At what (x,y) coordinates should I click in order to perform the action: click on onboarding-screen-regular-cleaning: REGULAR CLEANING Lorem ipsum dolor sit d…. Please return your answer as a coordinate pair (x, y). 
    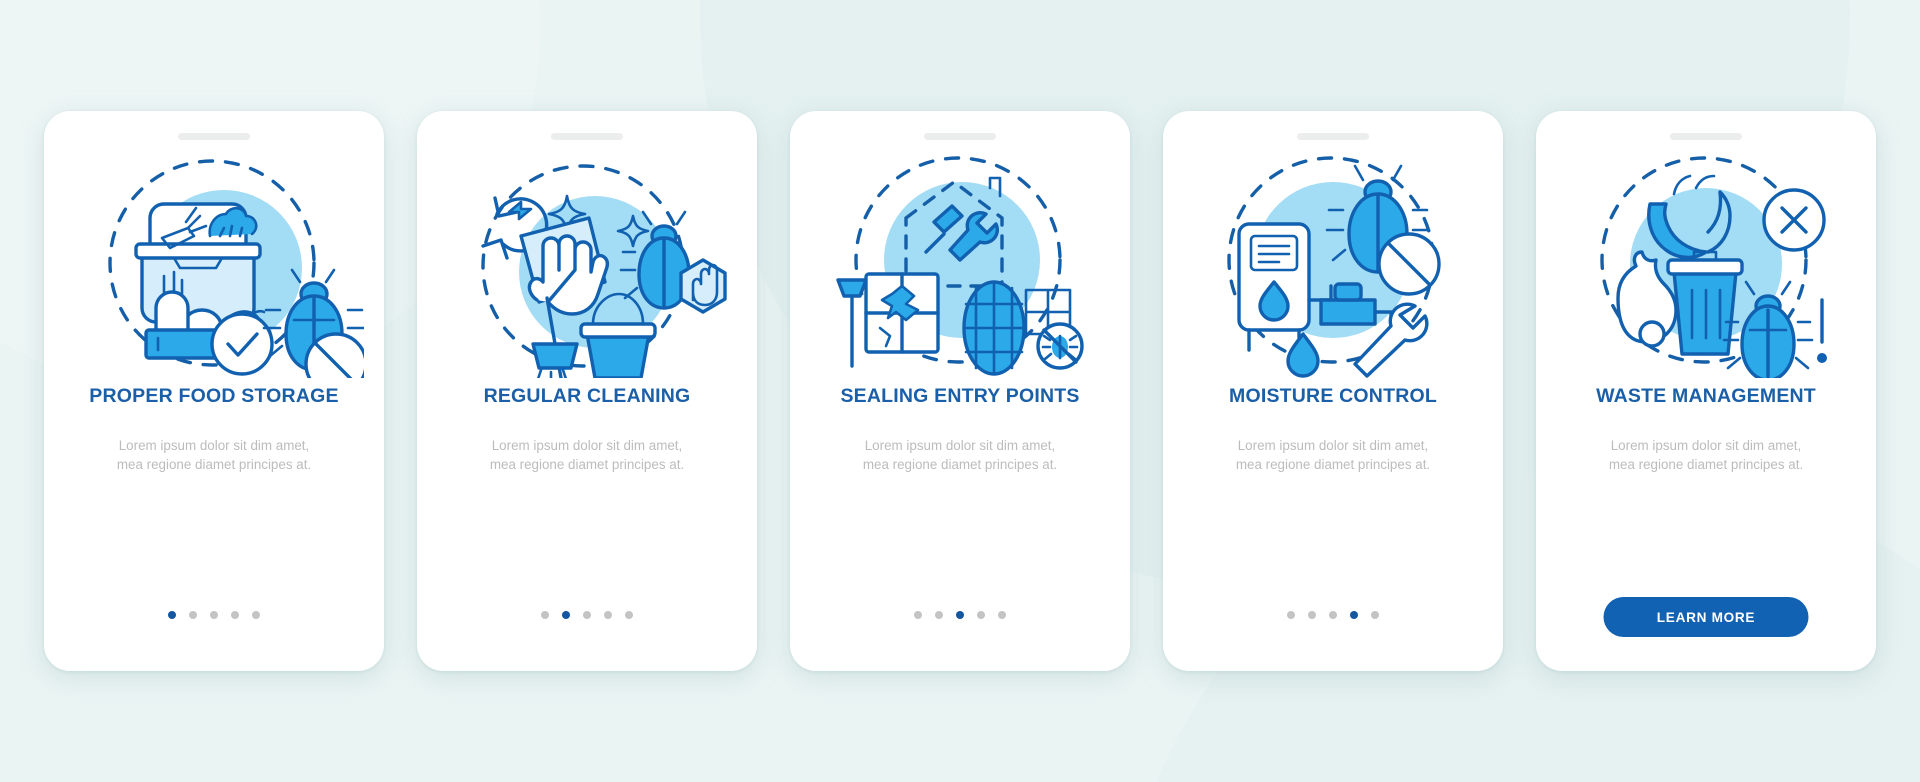
    Looking at the image, I should click on (587, 391).